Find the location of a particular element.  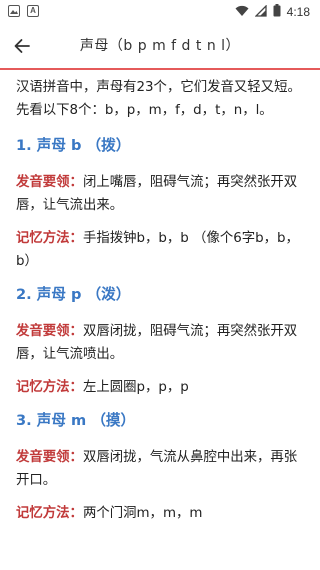

pronunciation-paragraph: 发音要领：闭上嘴唇，阻碍气流；再突然张开双唇，让气流出来。 is located at coordinates (162, 194).